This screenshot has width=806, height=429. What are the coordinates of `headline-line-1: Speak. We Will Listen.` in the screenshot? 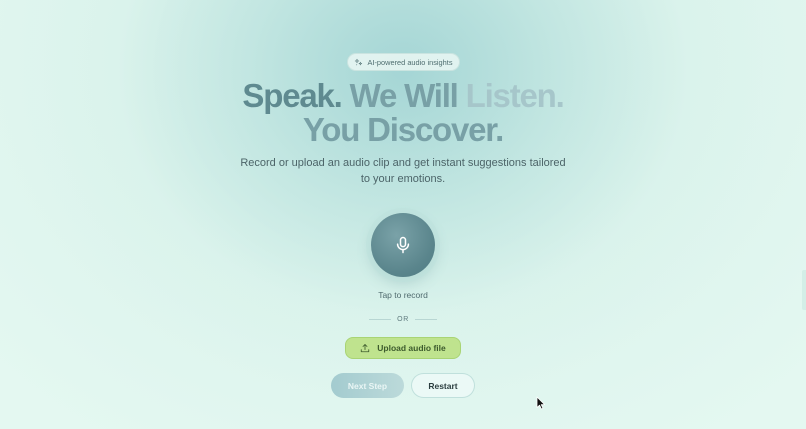 It's located at (403, 96).